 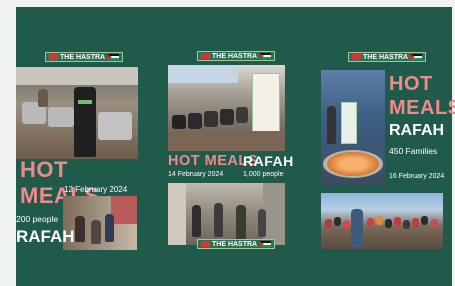 What do you see at coordinates (45, 236) in the screenshot?
I see `panel-1-location: RAFAH` at bounding box center [45, 236].